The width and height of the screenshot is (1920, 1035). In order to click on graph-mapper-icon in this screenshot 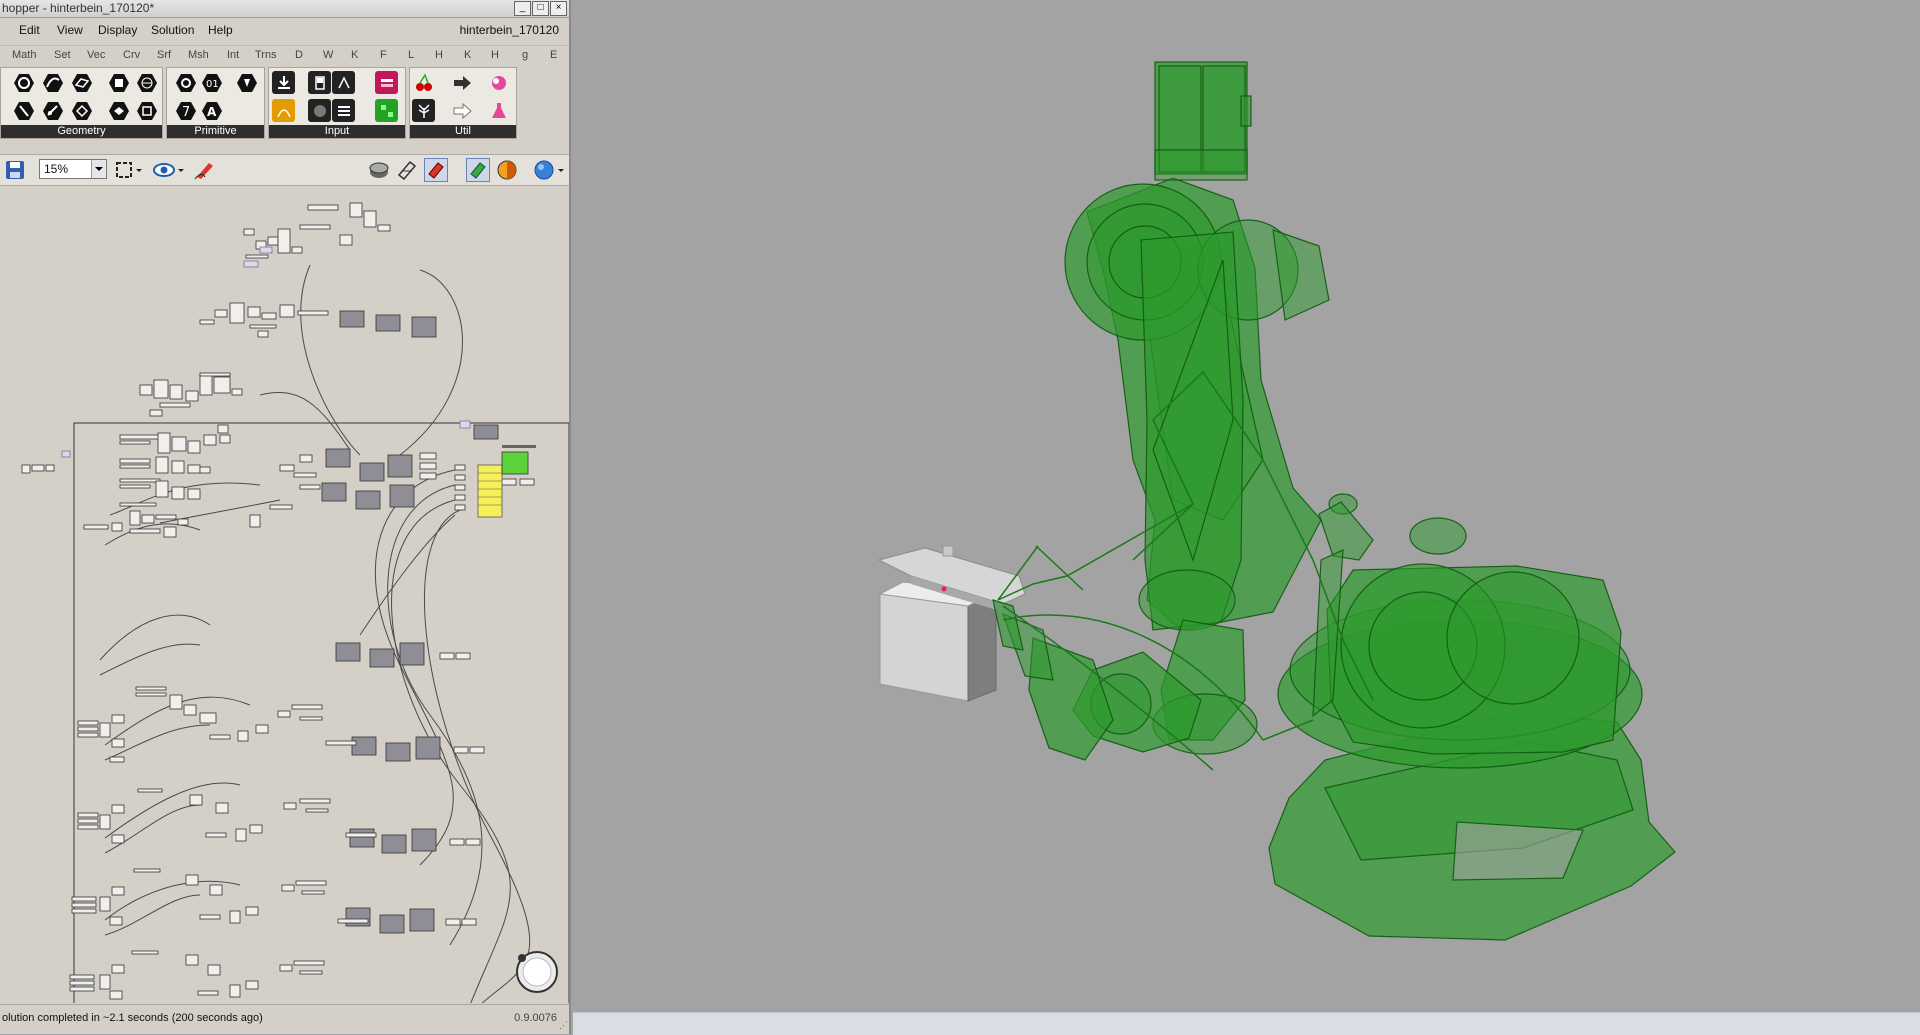, I will do `click(283, 110)`.